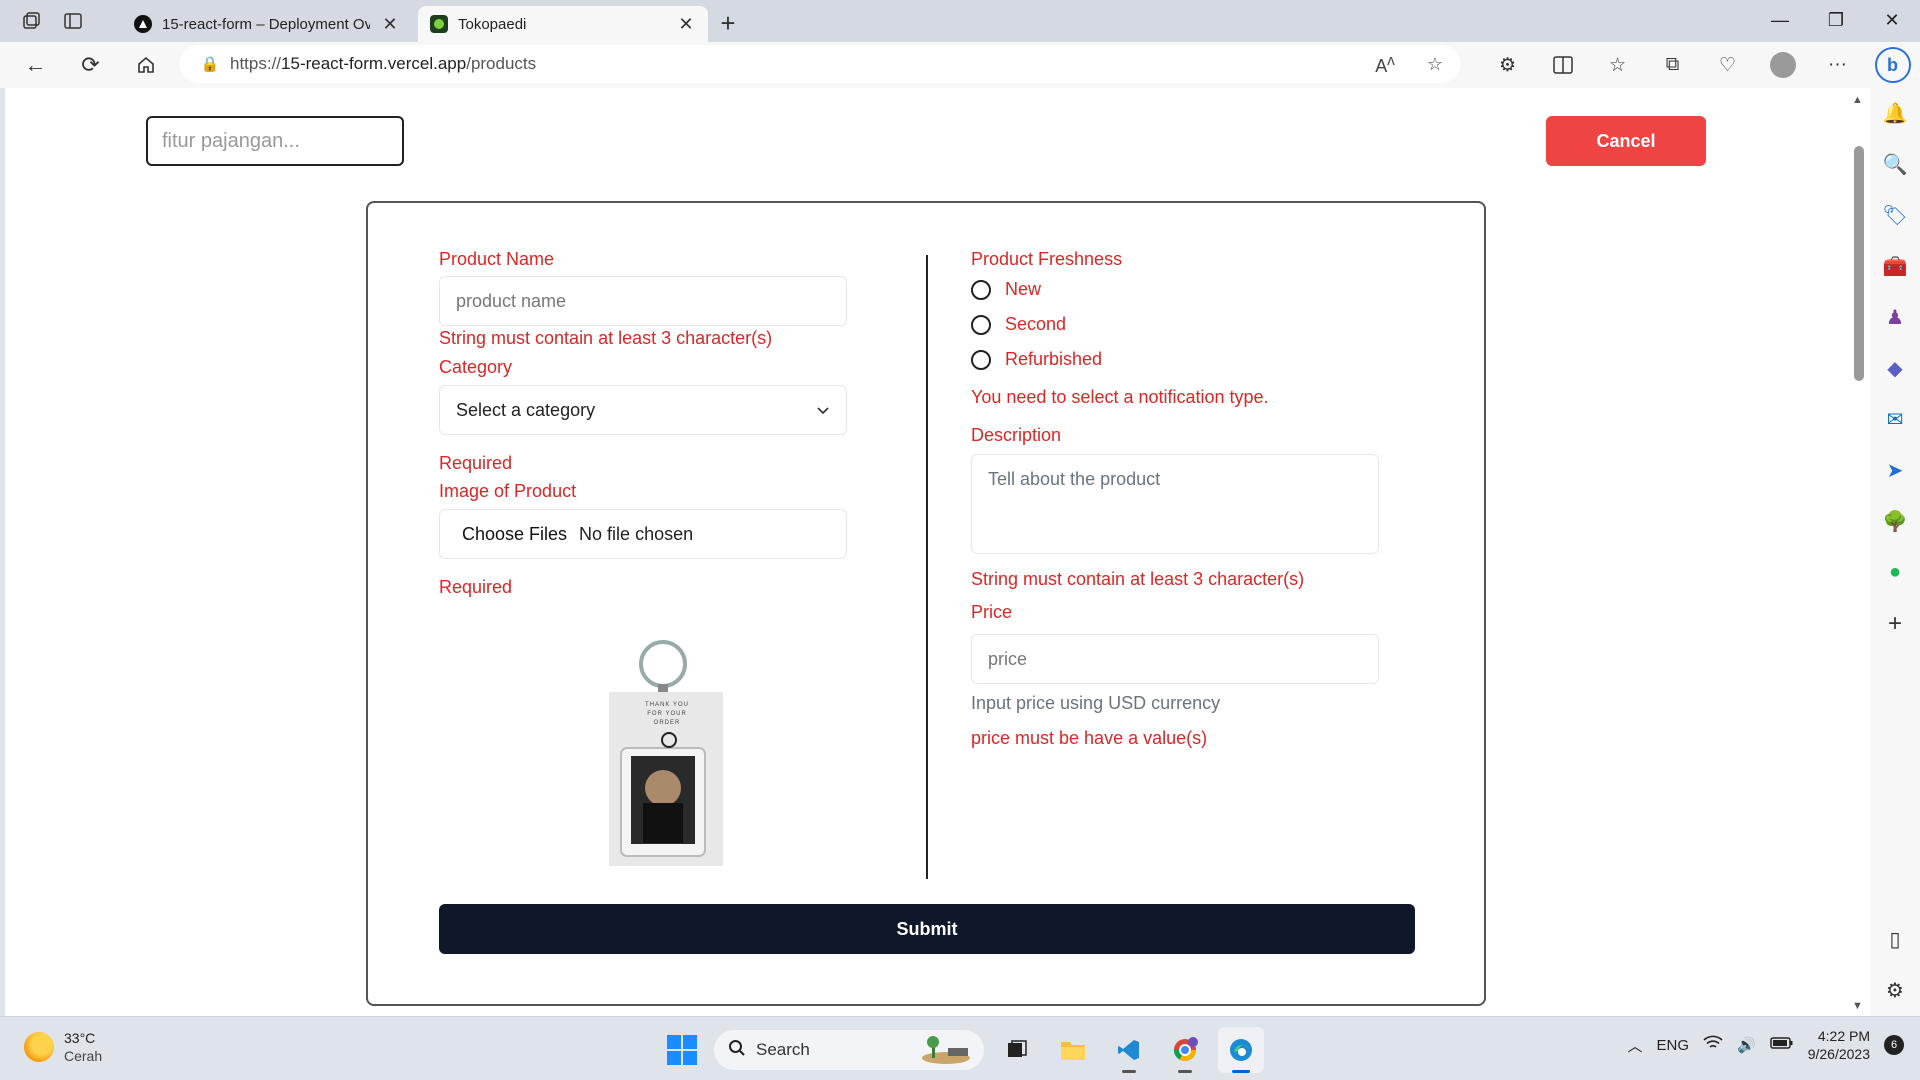 This screenshot has height=1080, width=1920. I want to click on new-tab-icon: +, so click(728, 23).